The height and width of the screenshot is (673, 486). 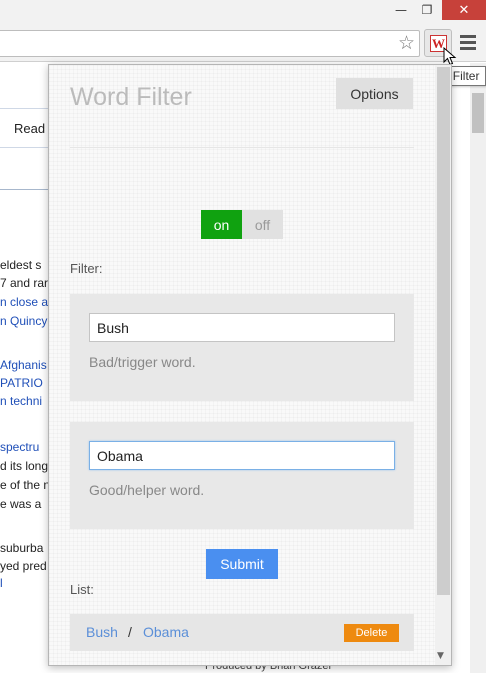 I want to click on page-text-line: e of the n, so click(x=25, y=485).